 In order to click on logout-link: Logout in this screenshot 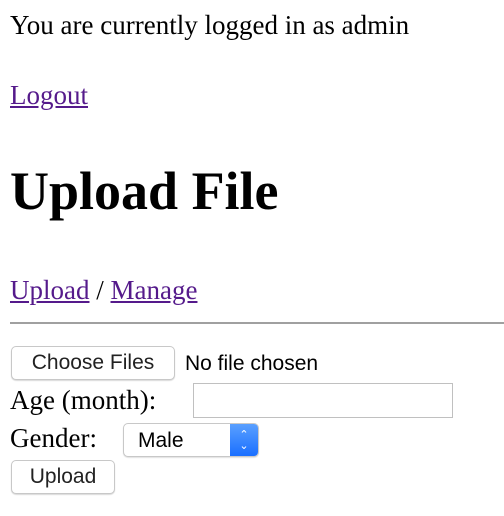, I will do `click(49, 95)`.